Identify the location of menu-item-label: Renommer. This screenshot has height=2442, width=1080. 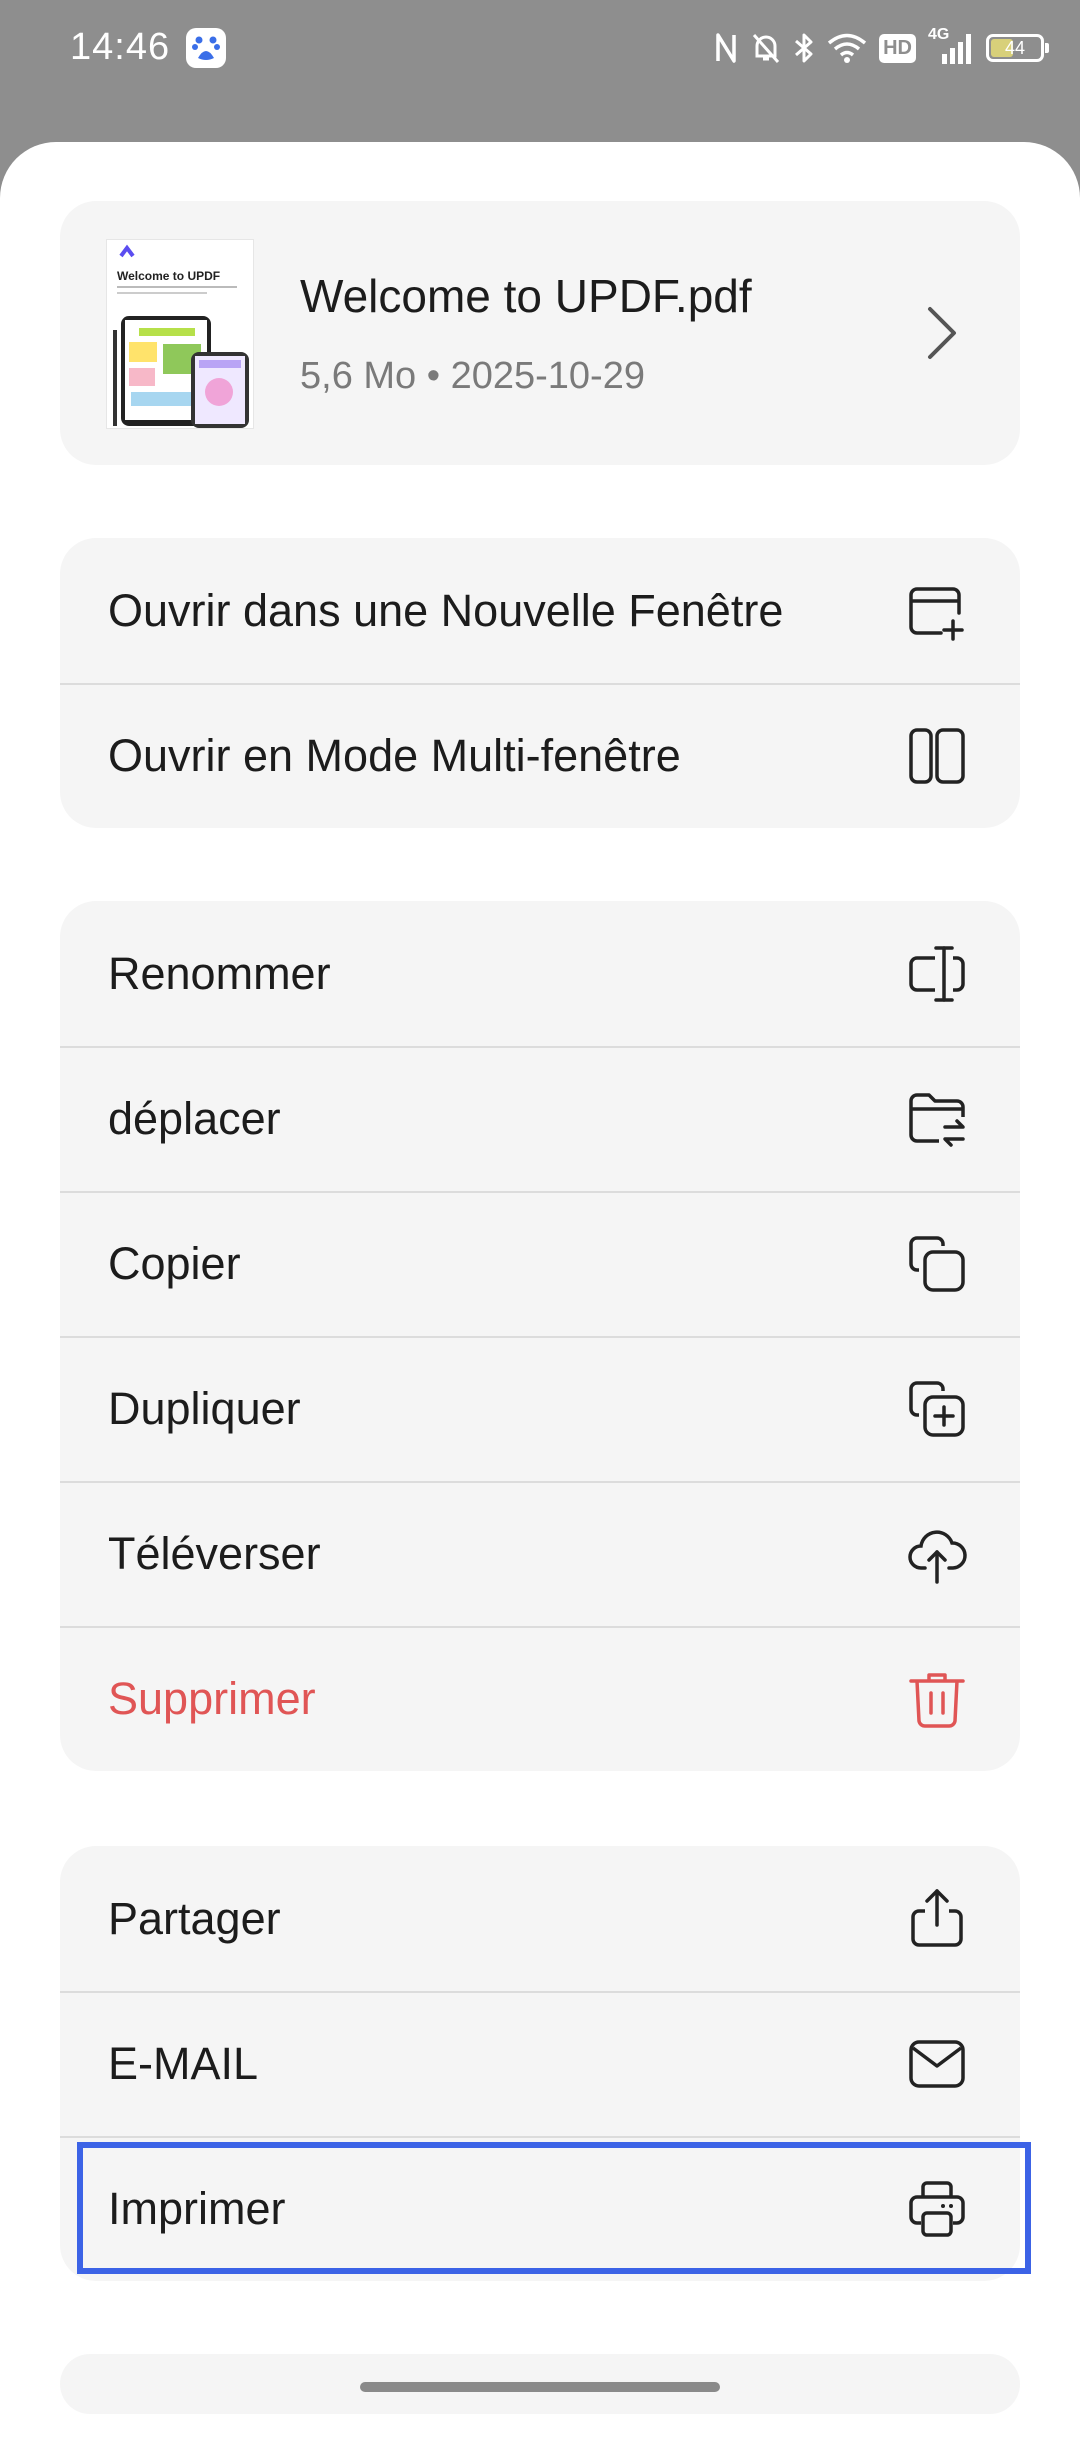
(219, 973).